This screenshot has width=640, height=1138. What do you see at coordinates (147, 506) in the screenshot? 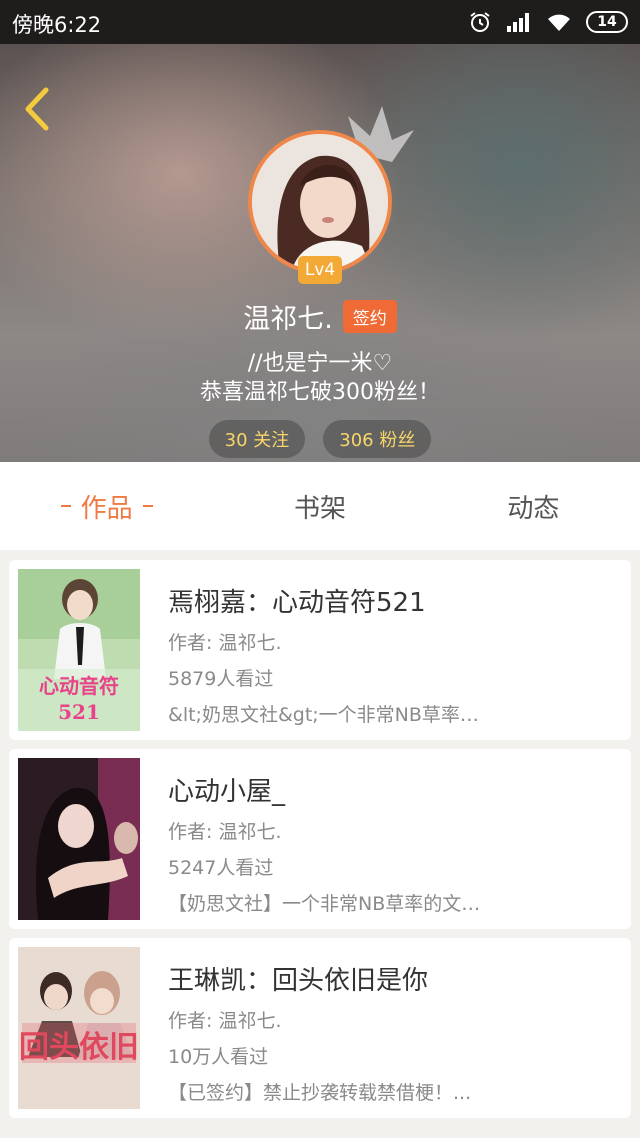
I see `tab-indicator-right` at bounding box center [147, 506].